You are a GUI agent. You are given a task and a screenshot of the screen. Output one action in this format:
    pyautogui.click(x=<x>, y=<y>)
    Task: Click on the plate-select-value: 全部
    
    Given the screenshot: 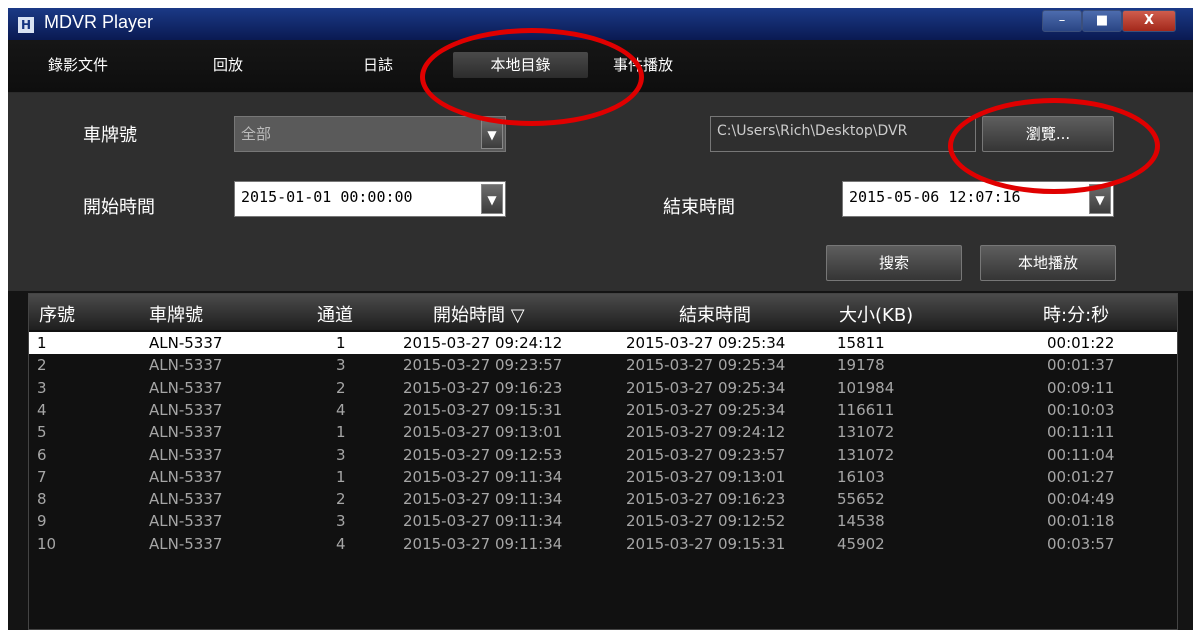 What is the action you would take?
    pyautogui.click(x=256, y=134)
    